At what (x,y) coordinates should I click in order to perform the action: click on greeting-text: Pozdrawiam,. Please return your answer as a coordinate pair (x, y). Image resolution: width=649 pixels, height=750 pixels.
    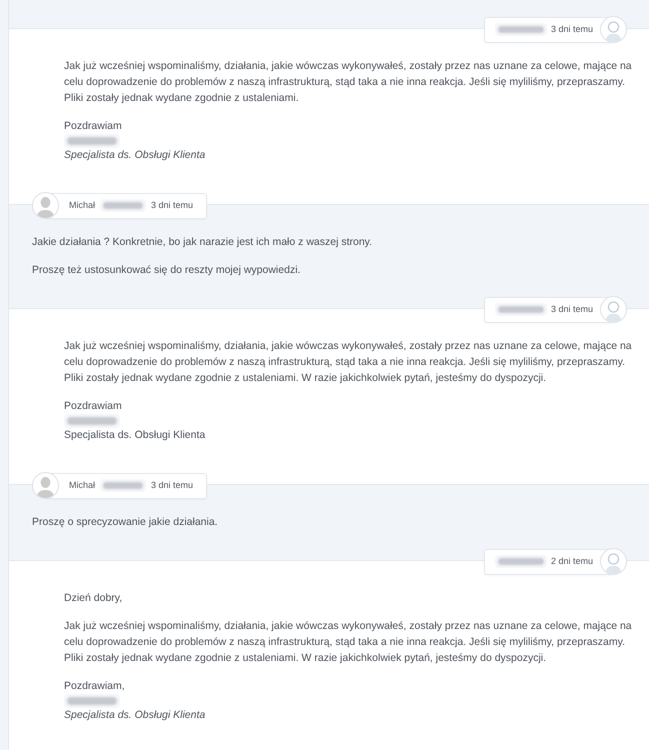
    Looking at the image, I should click on (95, 686).